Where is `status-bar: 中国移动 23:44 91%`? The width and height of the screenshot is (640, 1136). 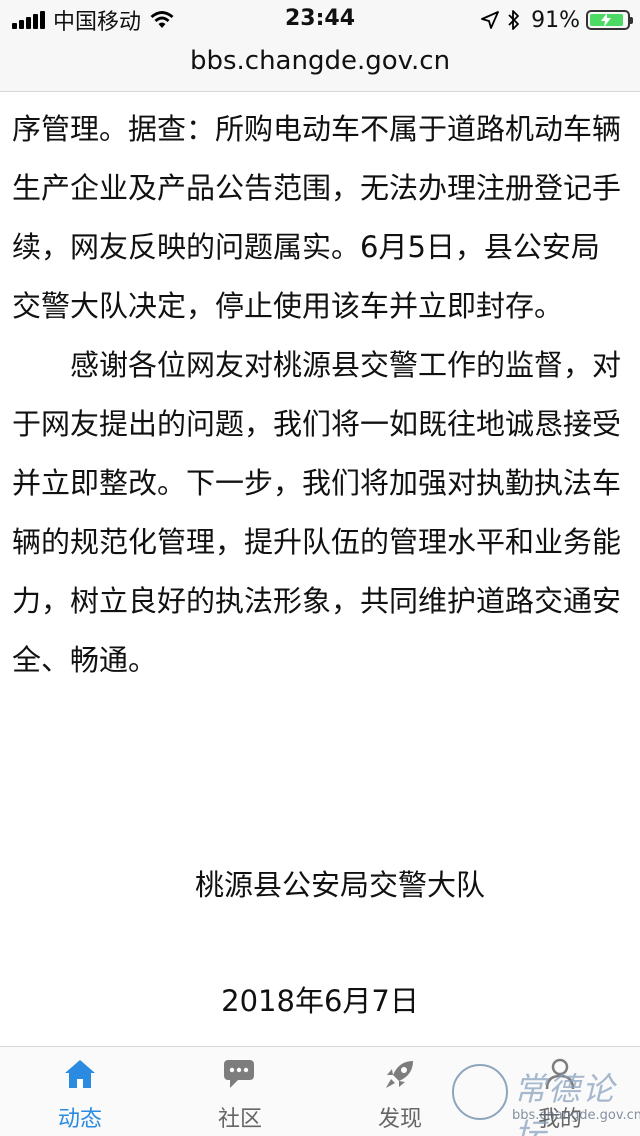
status-bar: 中国移动 23:44 91% is located at coordinates (320, 20).